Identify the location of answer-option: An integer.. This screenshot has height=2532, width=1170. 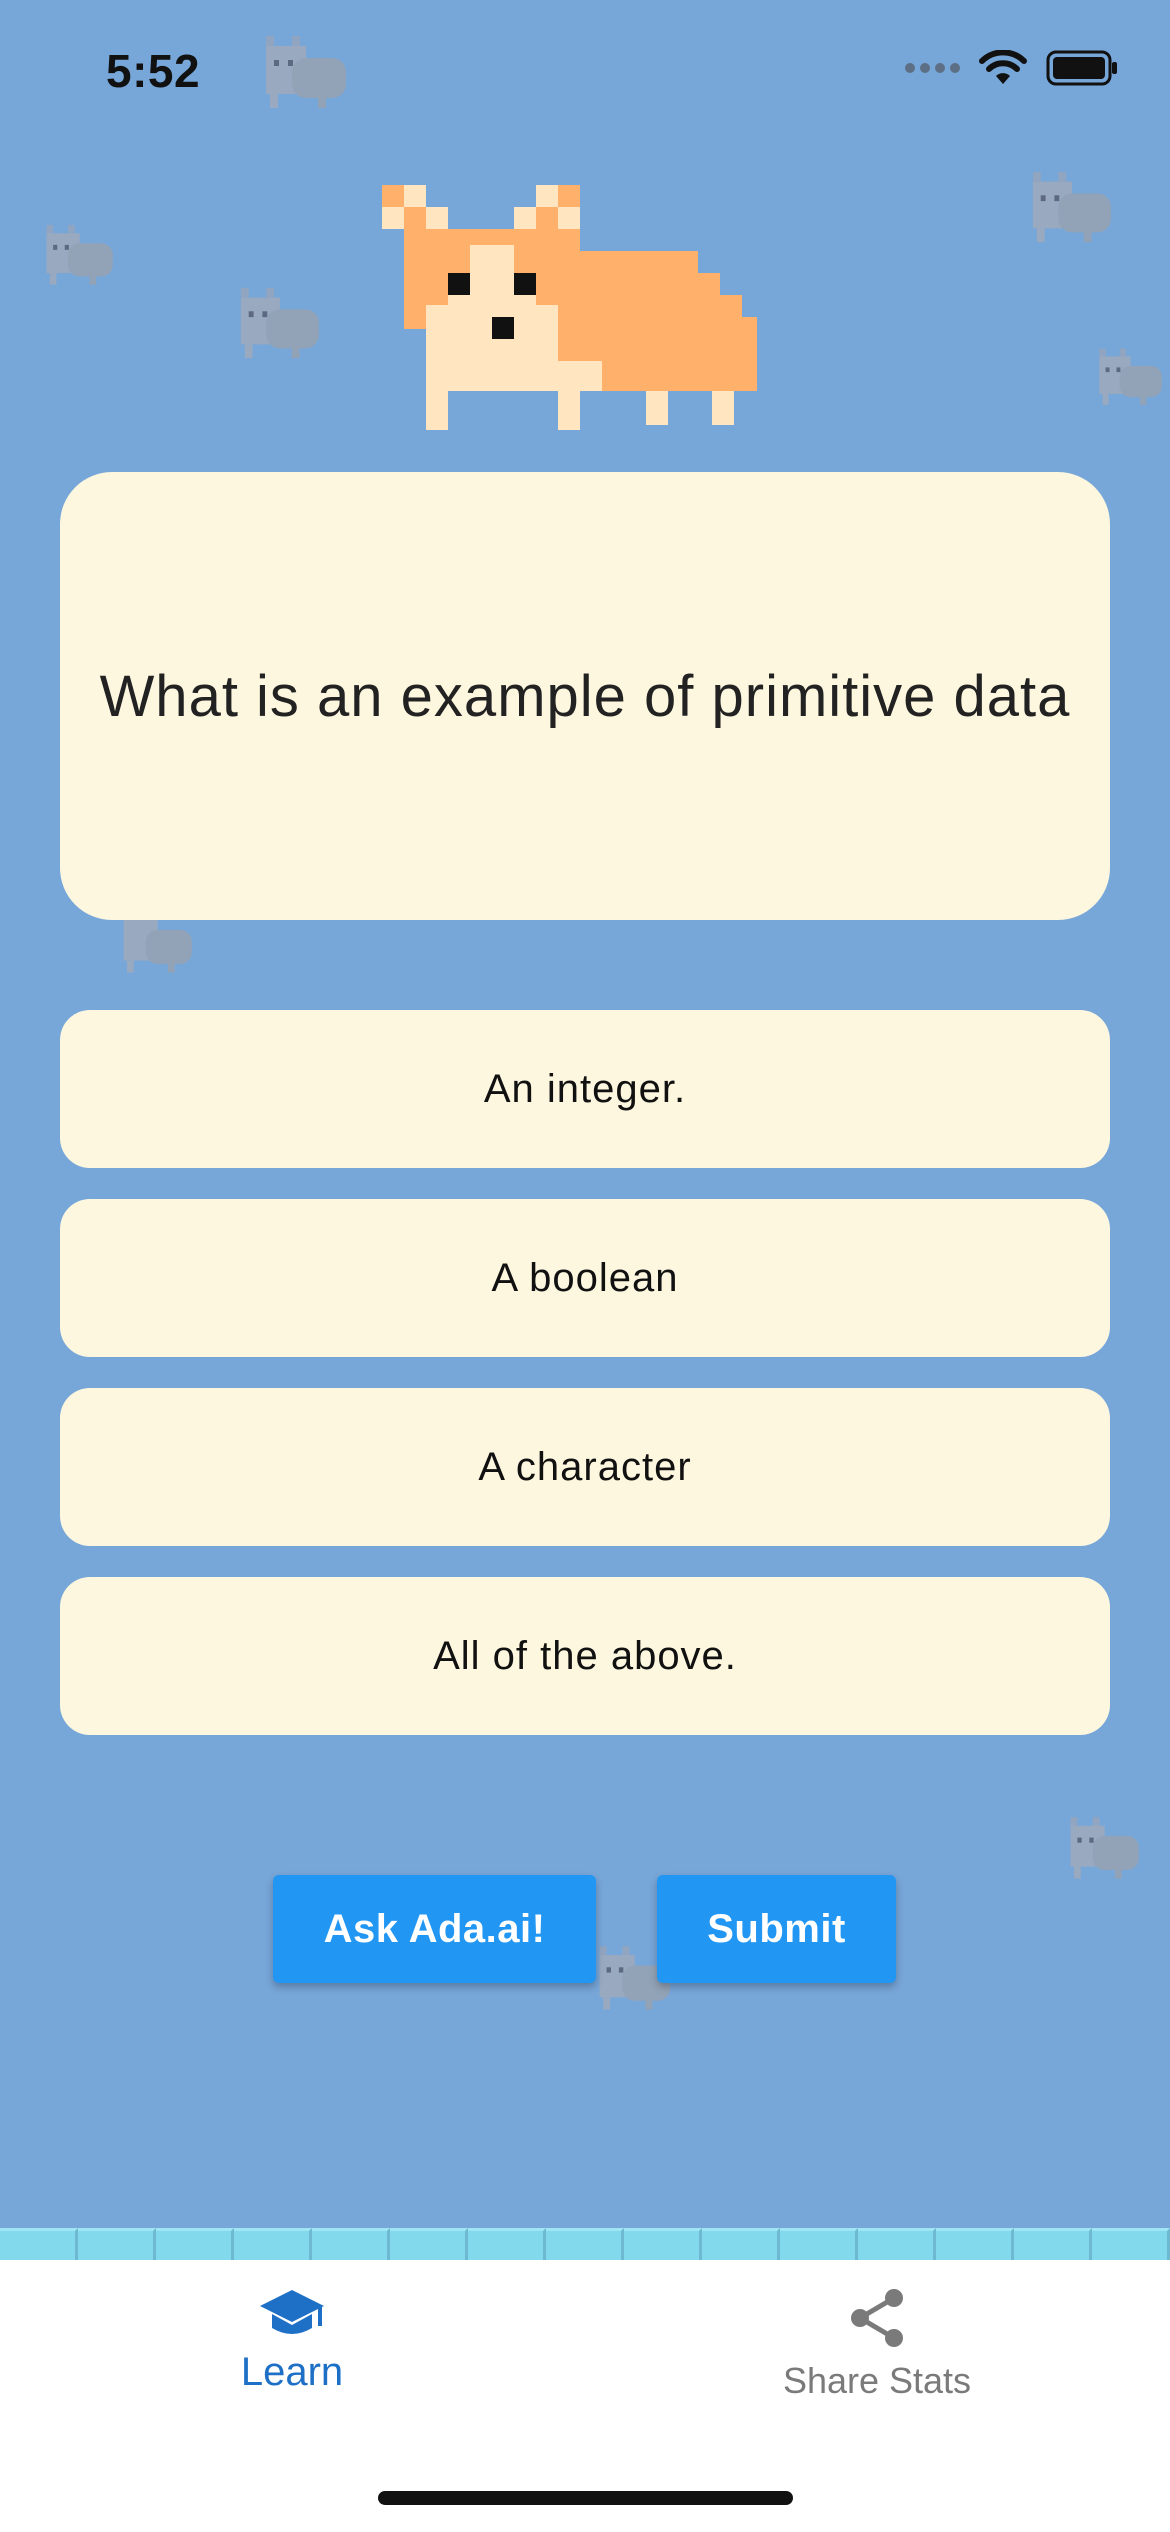
(585, 1089).